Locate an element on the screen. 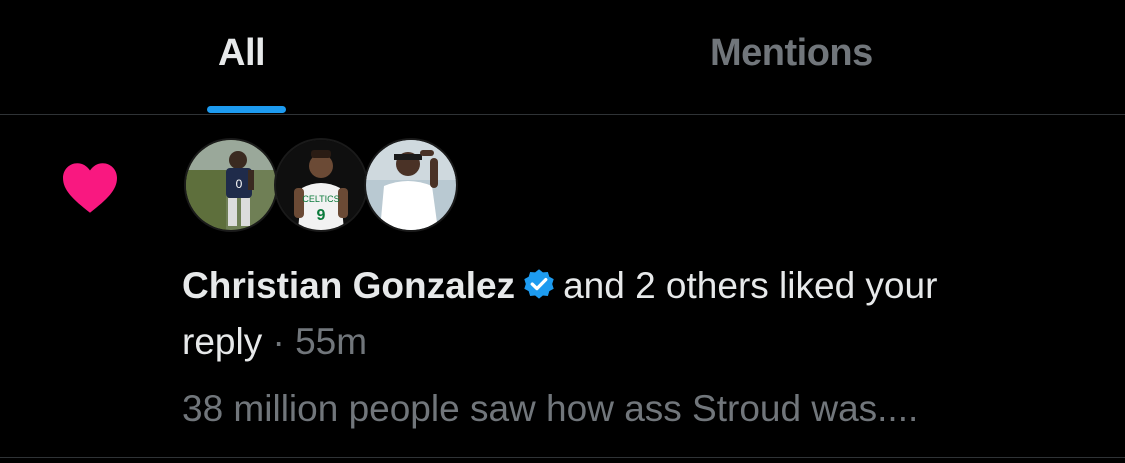 This screenshot has height=463, width=1125. notification-text-line-2: reply · 55m is located at coordinates (274, 342).